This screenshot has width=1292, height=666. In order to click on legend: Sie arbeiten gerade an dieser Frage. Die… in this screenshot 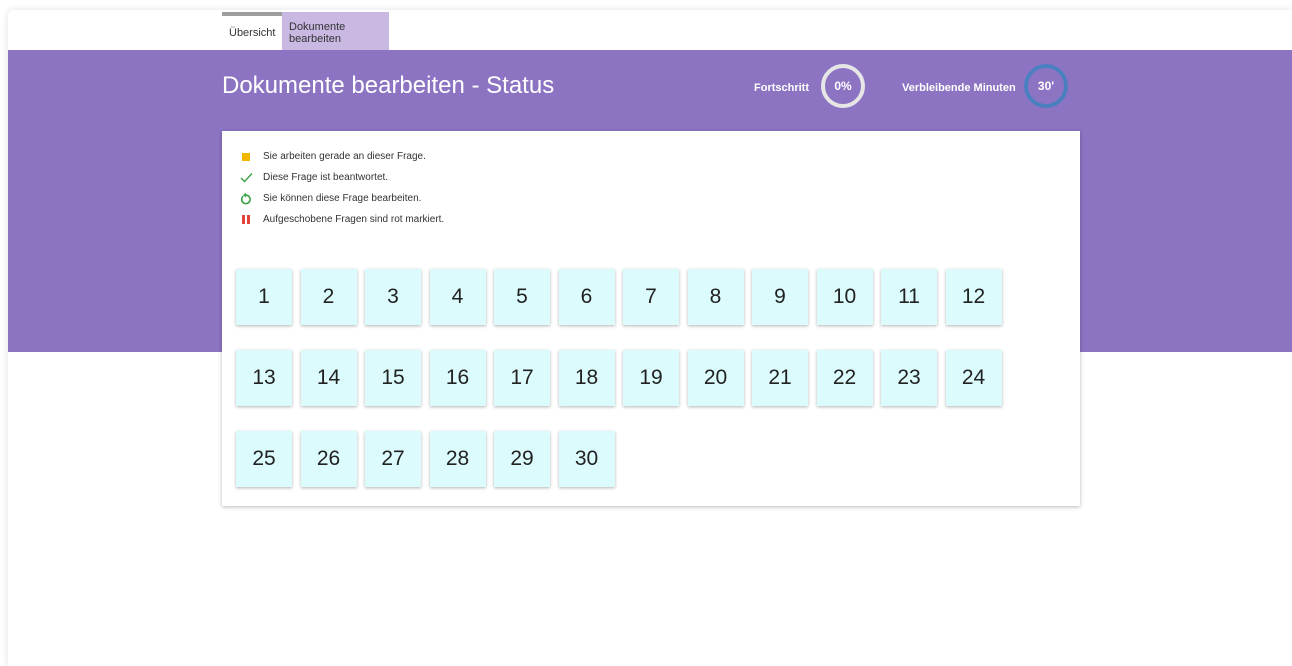, I will do `click(341, 188)`.